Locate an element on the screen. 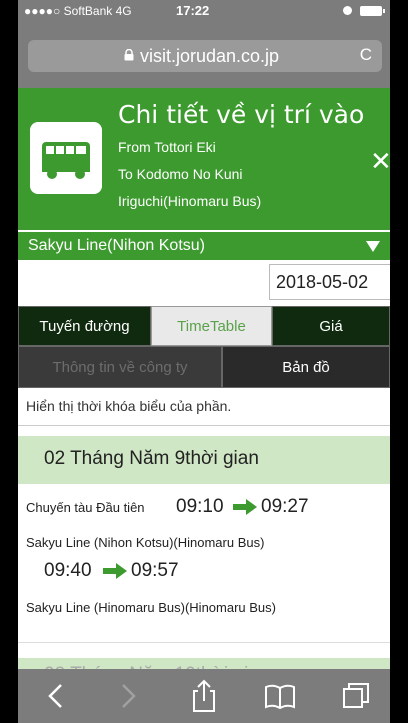  status-bar: ●●●●○ SoftBank 4G 17:22 is located at coordinates (204, 11).